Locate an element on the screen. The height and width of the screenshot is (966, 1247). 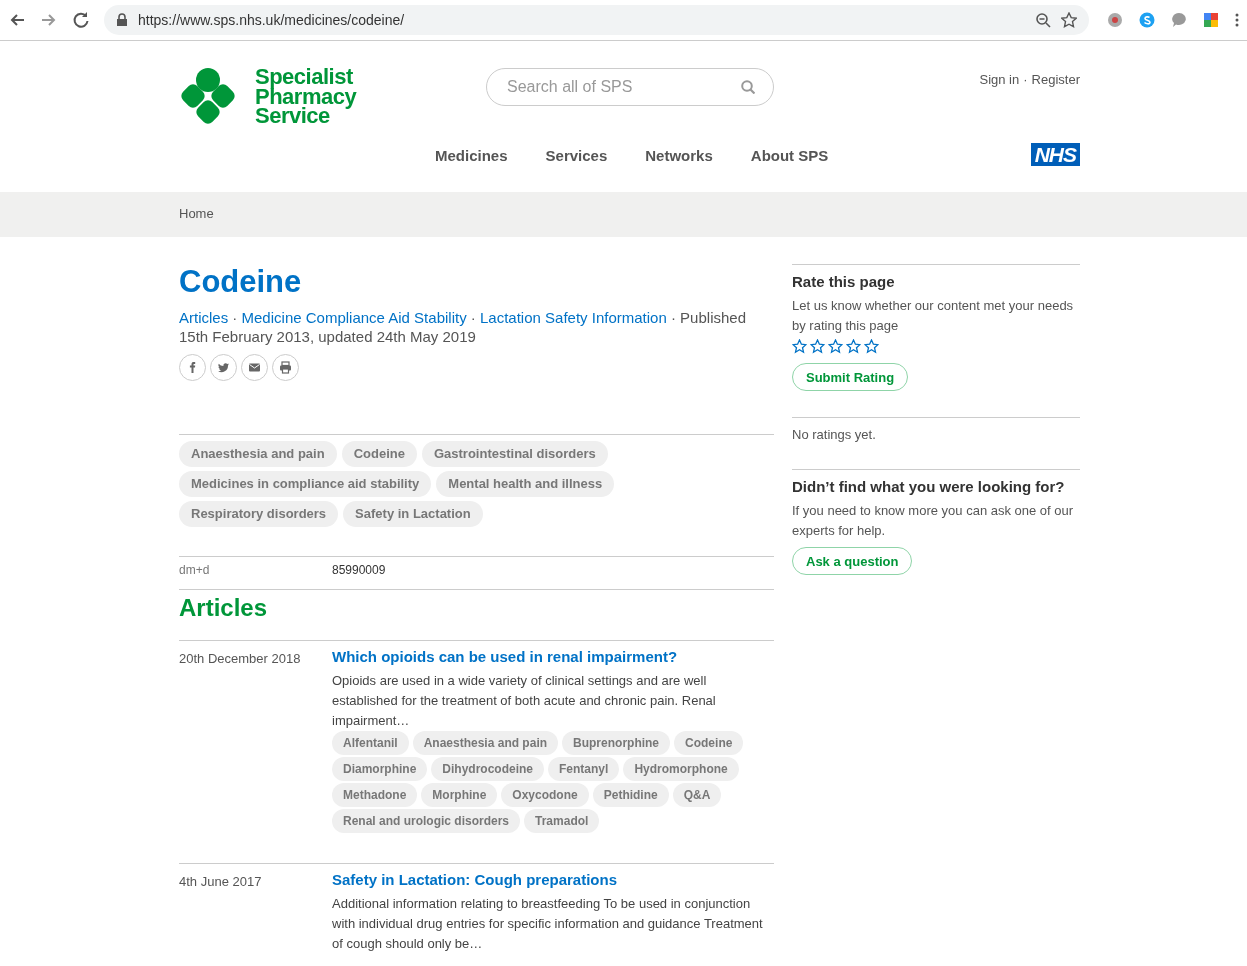
tag-chip: Pethidine is located at coordinates (630, 795).